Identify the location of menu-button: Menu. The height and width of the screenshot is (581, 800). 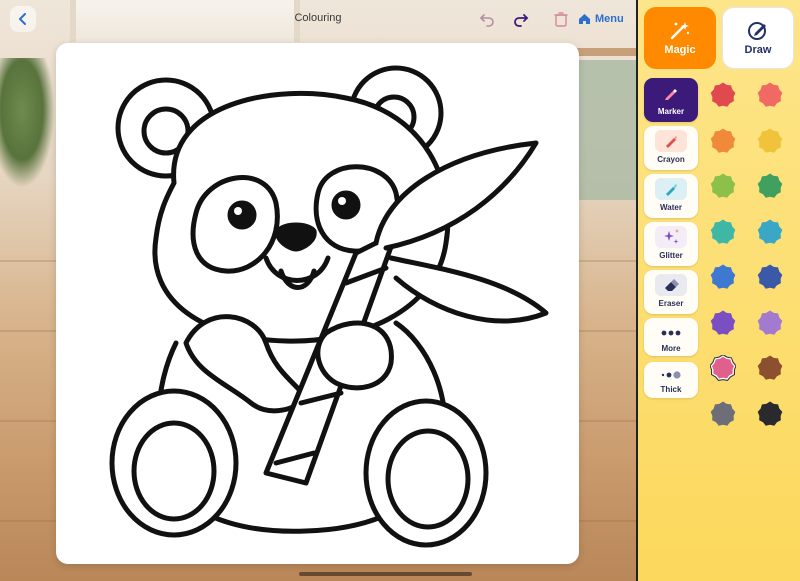
(601, 19).